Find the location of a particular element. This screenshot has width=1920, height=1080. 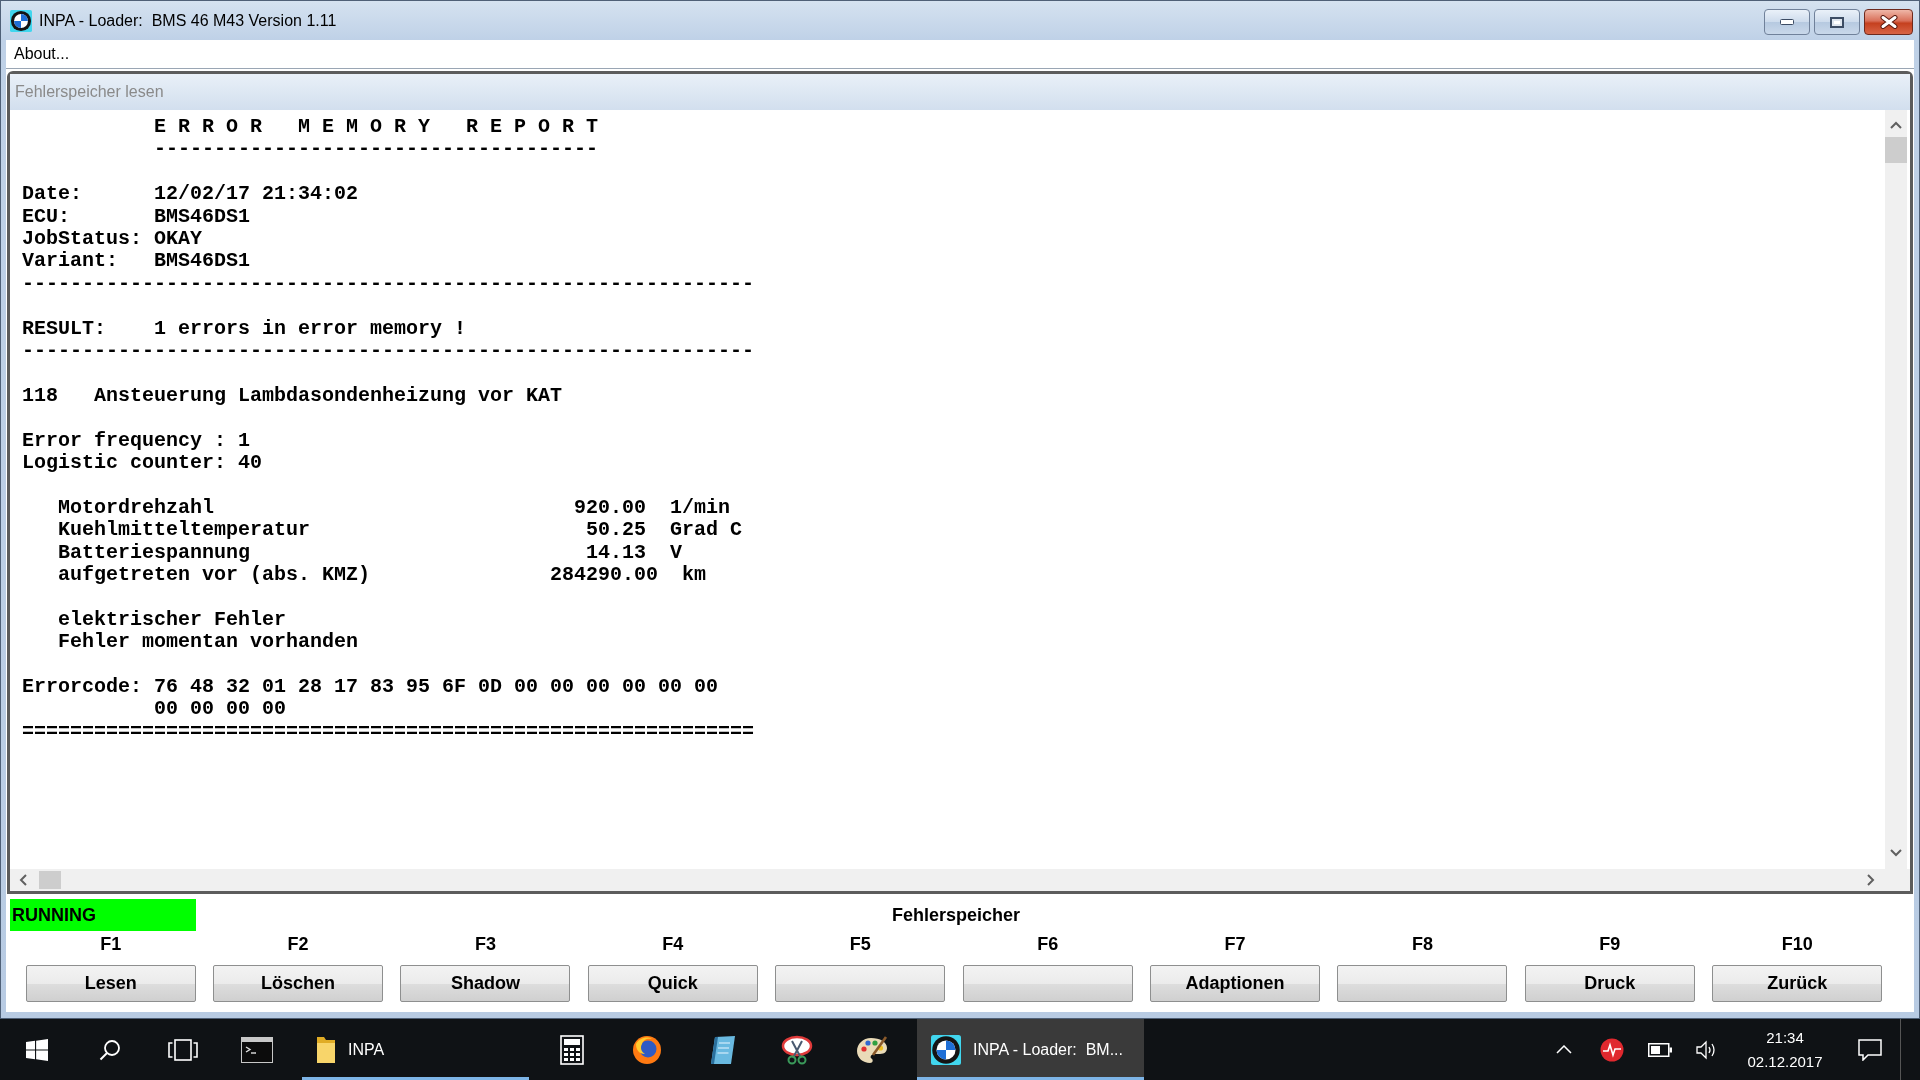

vertical-scrollbar is located at coordinates (1896, 489).